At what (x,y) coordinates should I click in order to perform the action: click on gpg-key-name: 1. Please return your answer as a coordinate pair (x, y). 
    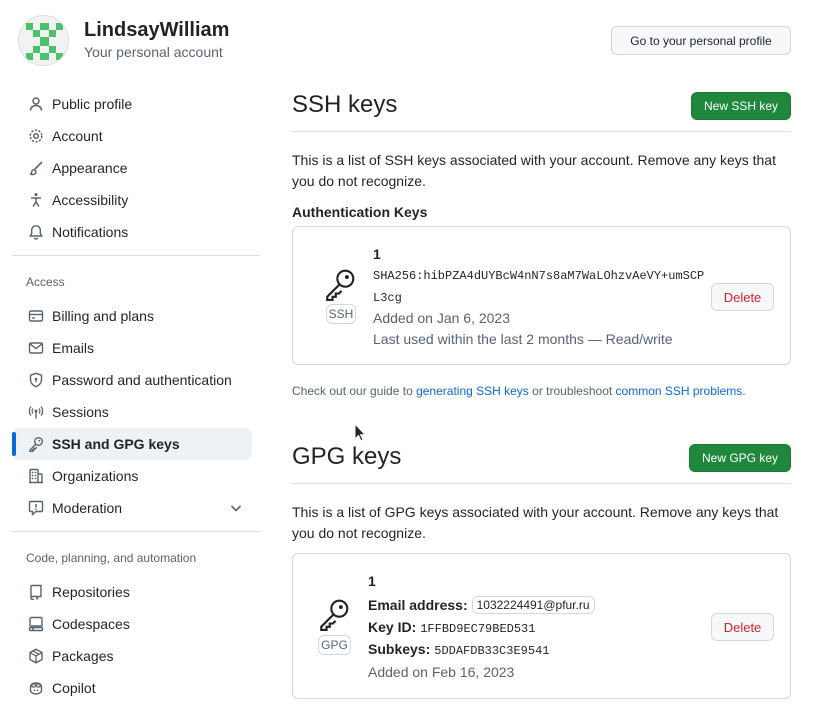
    Looking at the image, I should click on (372, 581).